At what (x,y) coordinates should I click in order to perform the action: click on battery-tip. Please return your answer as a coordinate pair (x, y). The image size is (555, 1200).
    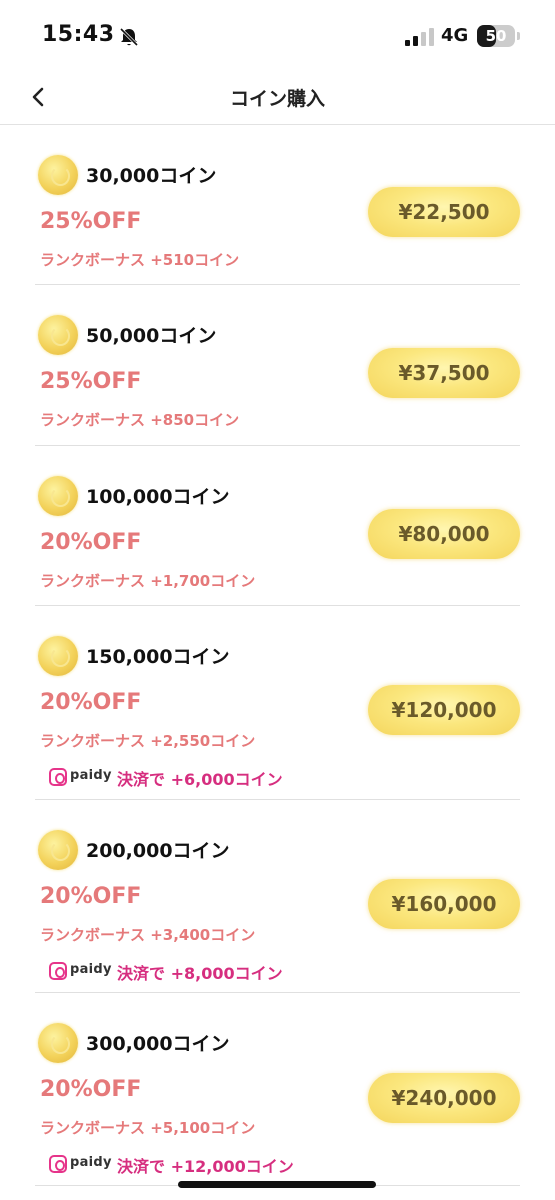
    Looking at the image, I should click on (518, 36).